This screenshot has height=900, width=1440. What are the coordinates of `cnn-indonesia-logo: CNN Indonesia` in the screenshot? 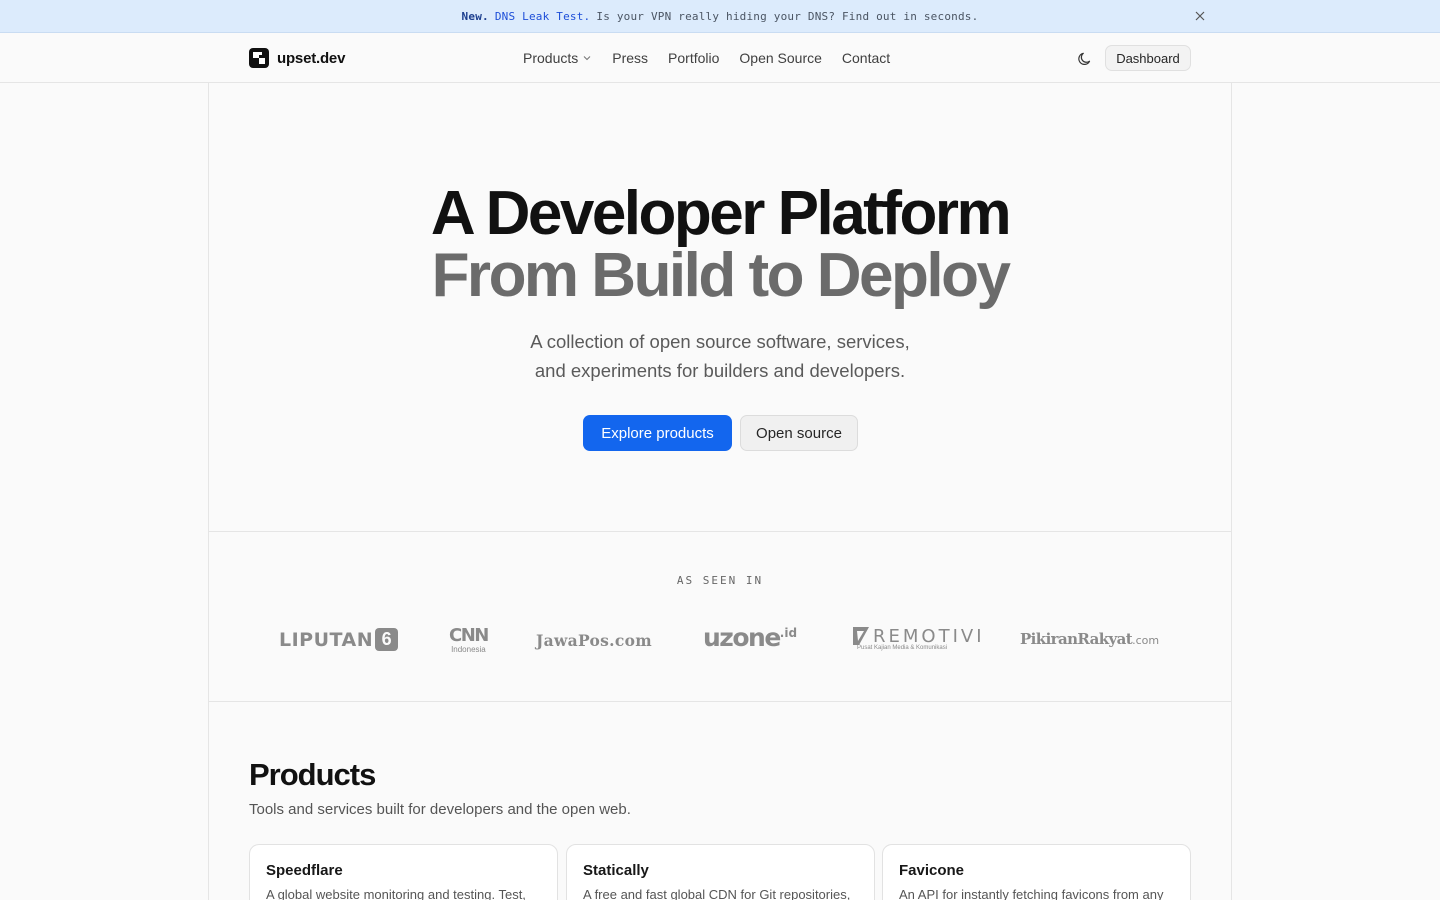 It's located at (469, 640).